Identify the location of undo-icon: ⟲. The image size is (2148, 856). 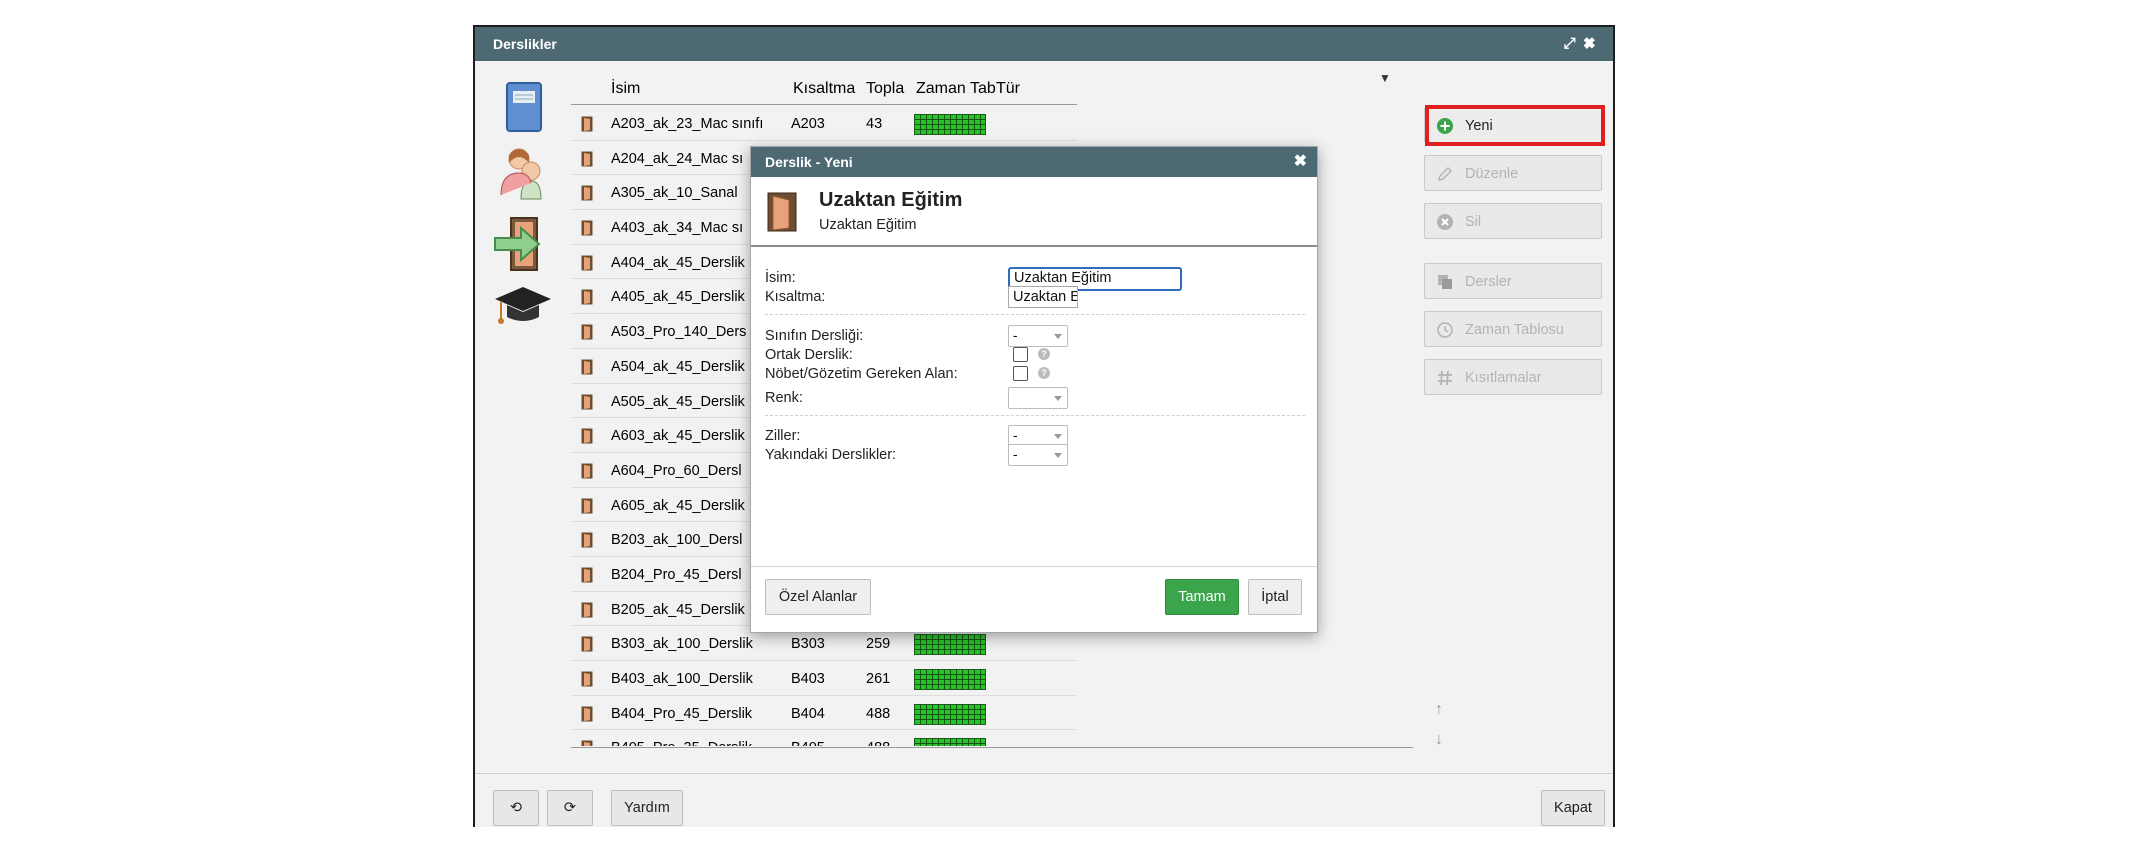
(516, 808).